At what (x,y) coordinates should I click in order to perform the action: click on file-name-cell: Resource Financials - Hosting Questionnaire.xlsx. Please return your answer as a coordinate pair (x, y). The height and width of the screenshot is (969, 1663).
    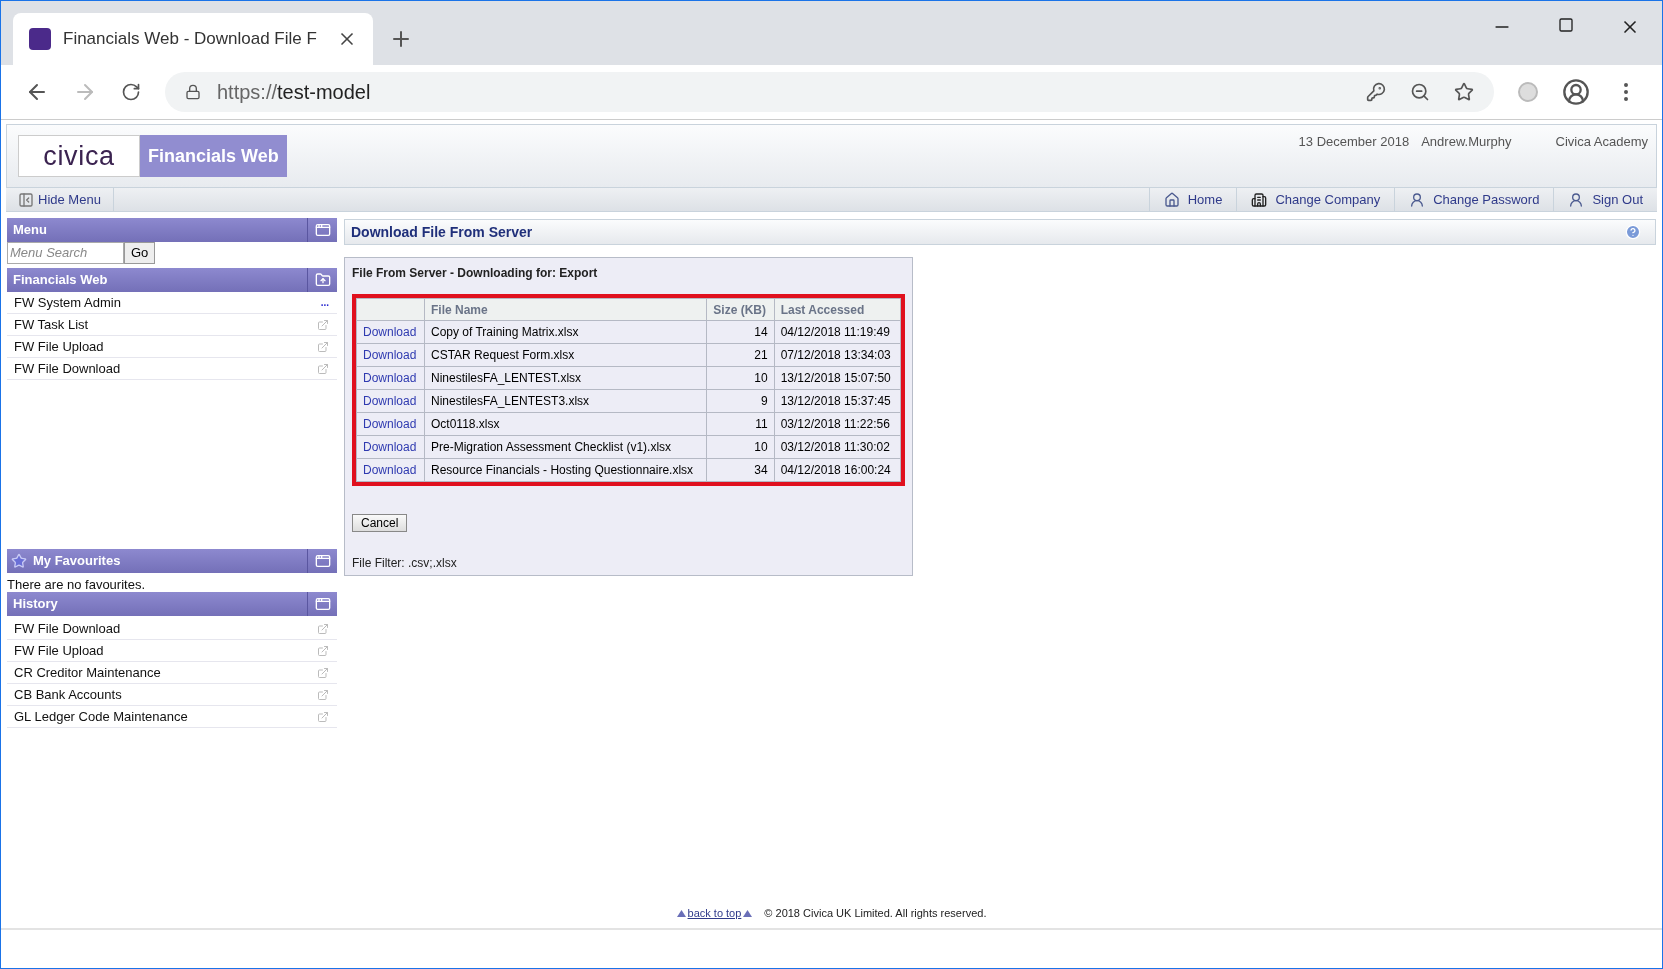
    Looking at the image, I should click on (565, 470).